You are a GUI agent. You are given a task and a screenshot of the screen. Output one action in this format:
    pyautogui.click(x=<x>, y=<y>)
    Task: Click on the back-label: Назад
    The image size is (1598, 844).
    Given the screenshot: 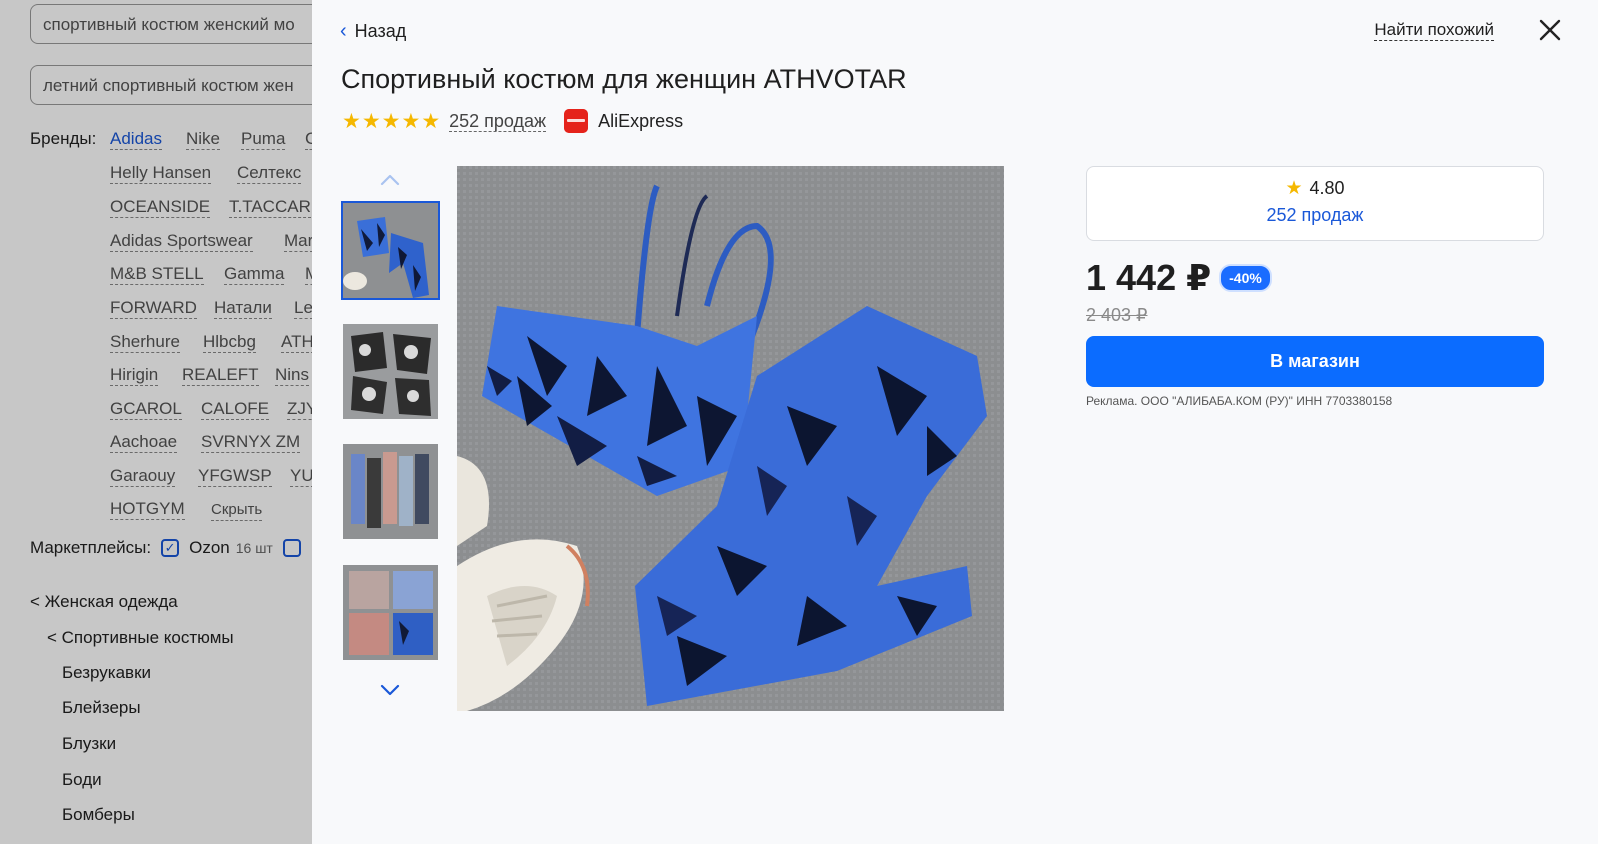 What is the action you would take?
    pyautogui.click(x=380, y=31)
    